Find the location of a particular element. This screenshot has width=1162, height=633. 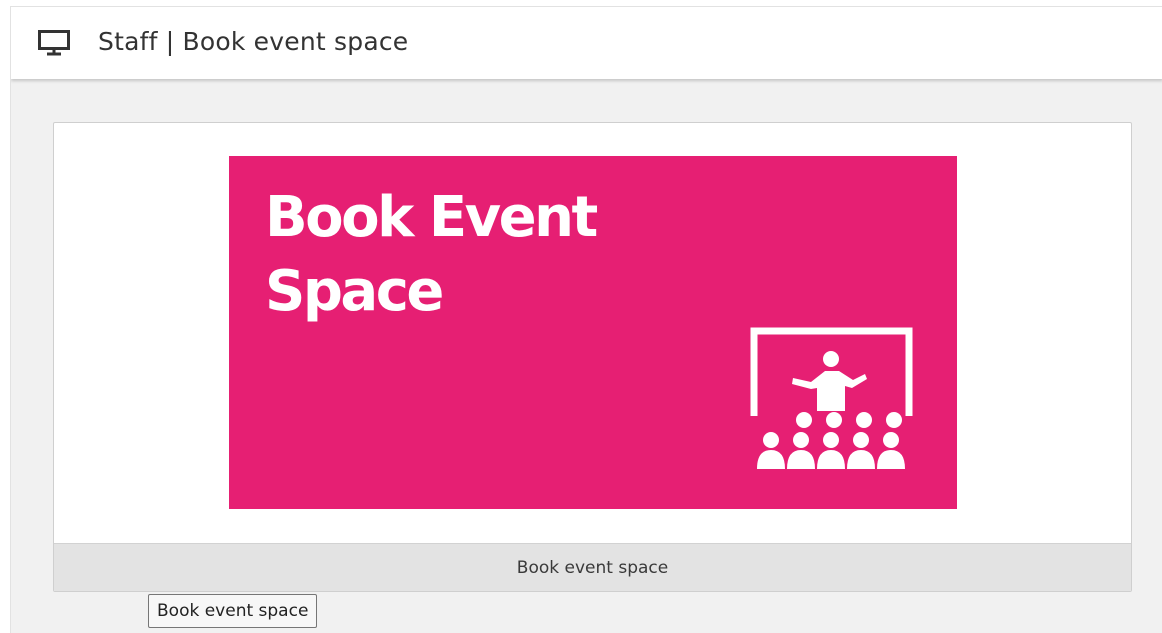

tooltip: Book event space is located at coordinates (233, 611).